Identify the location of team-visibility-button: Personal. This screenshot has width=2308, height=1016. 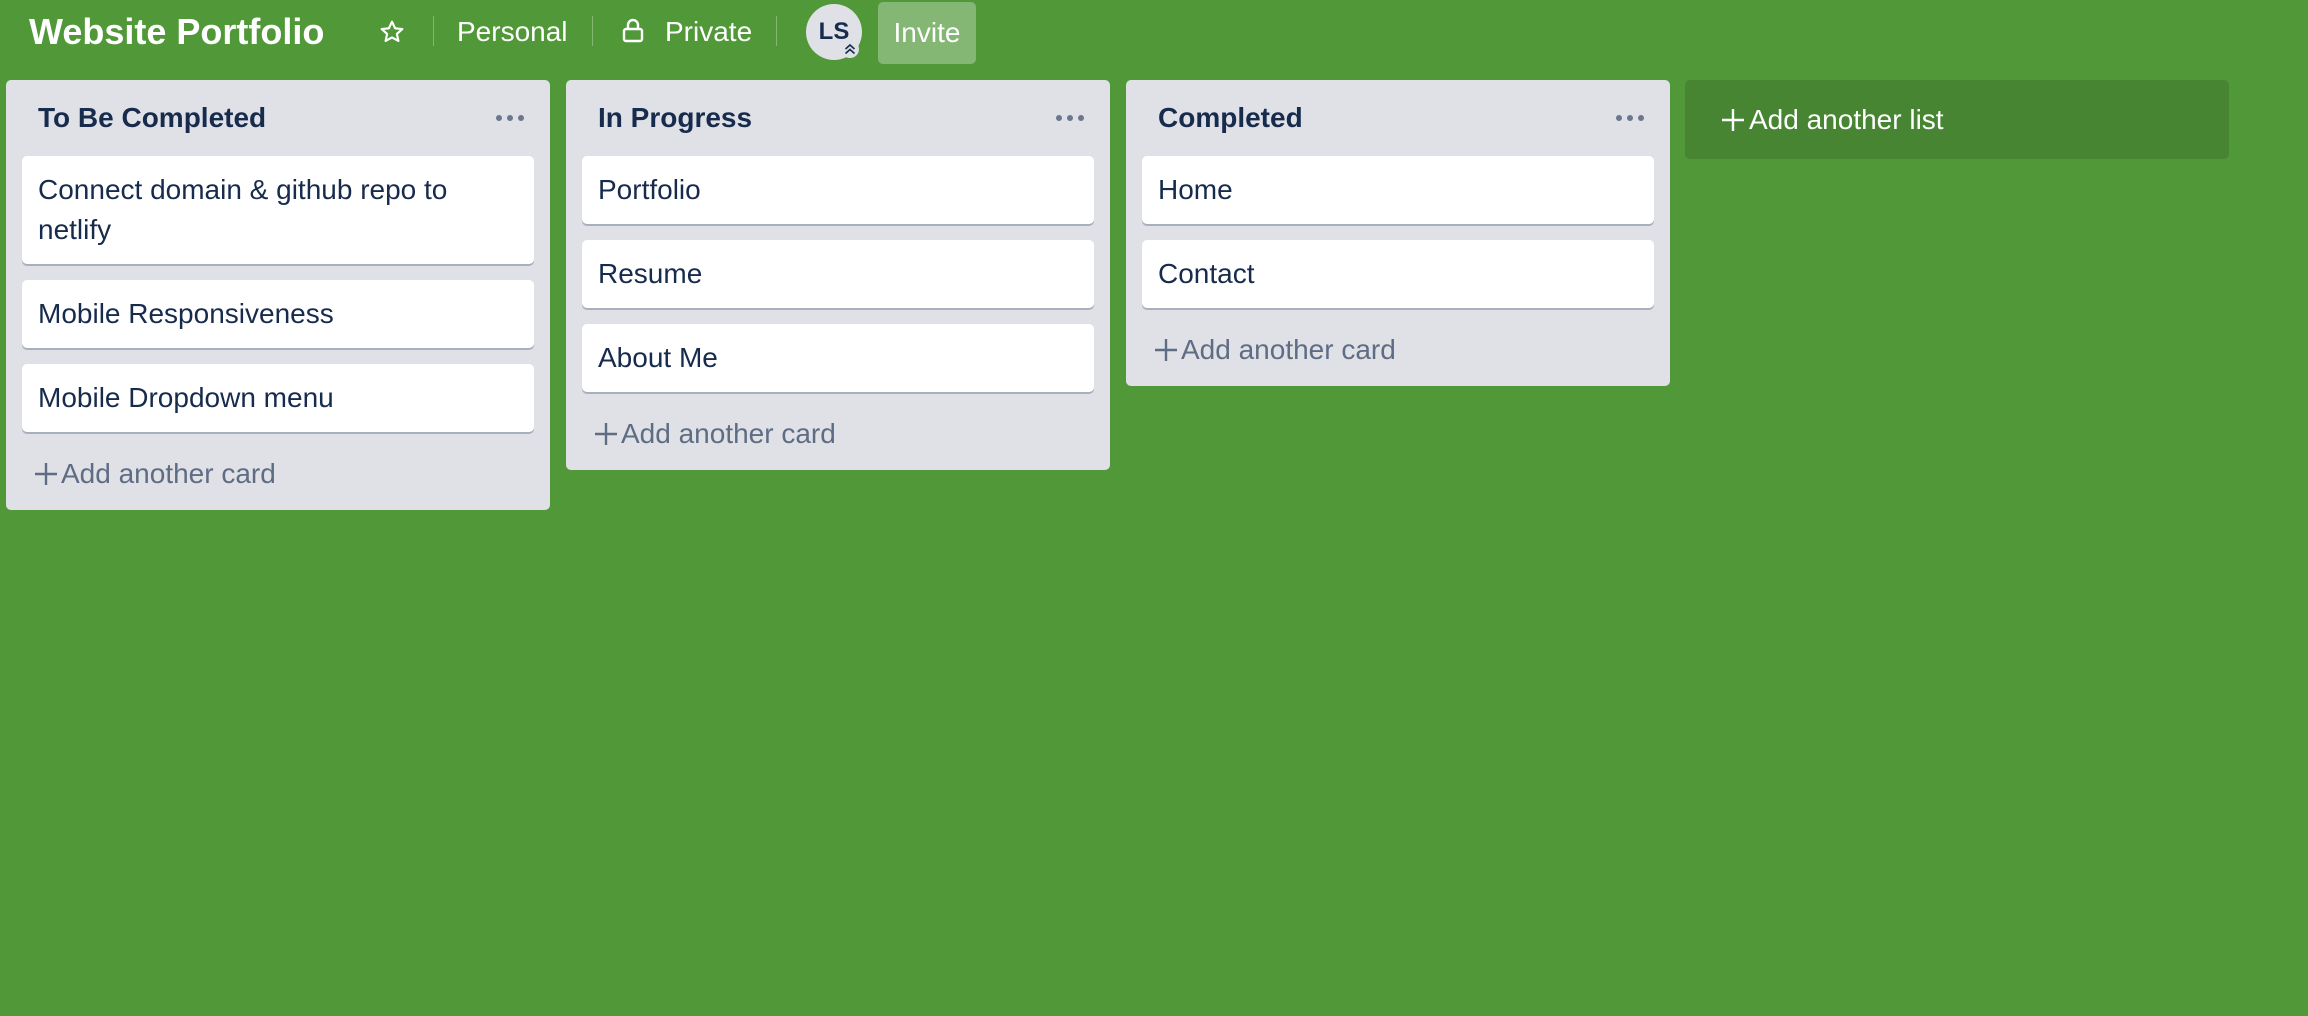
(512, 32).